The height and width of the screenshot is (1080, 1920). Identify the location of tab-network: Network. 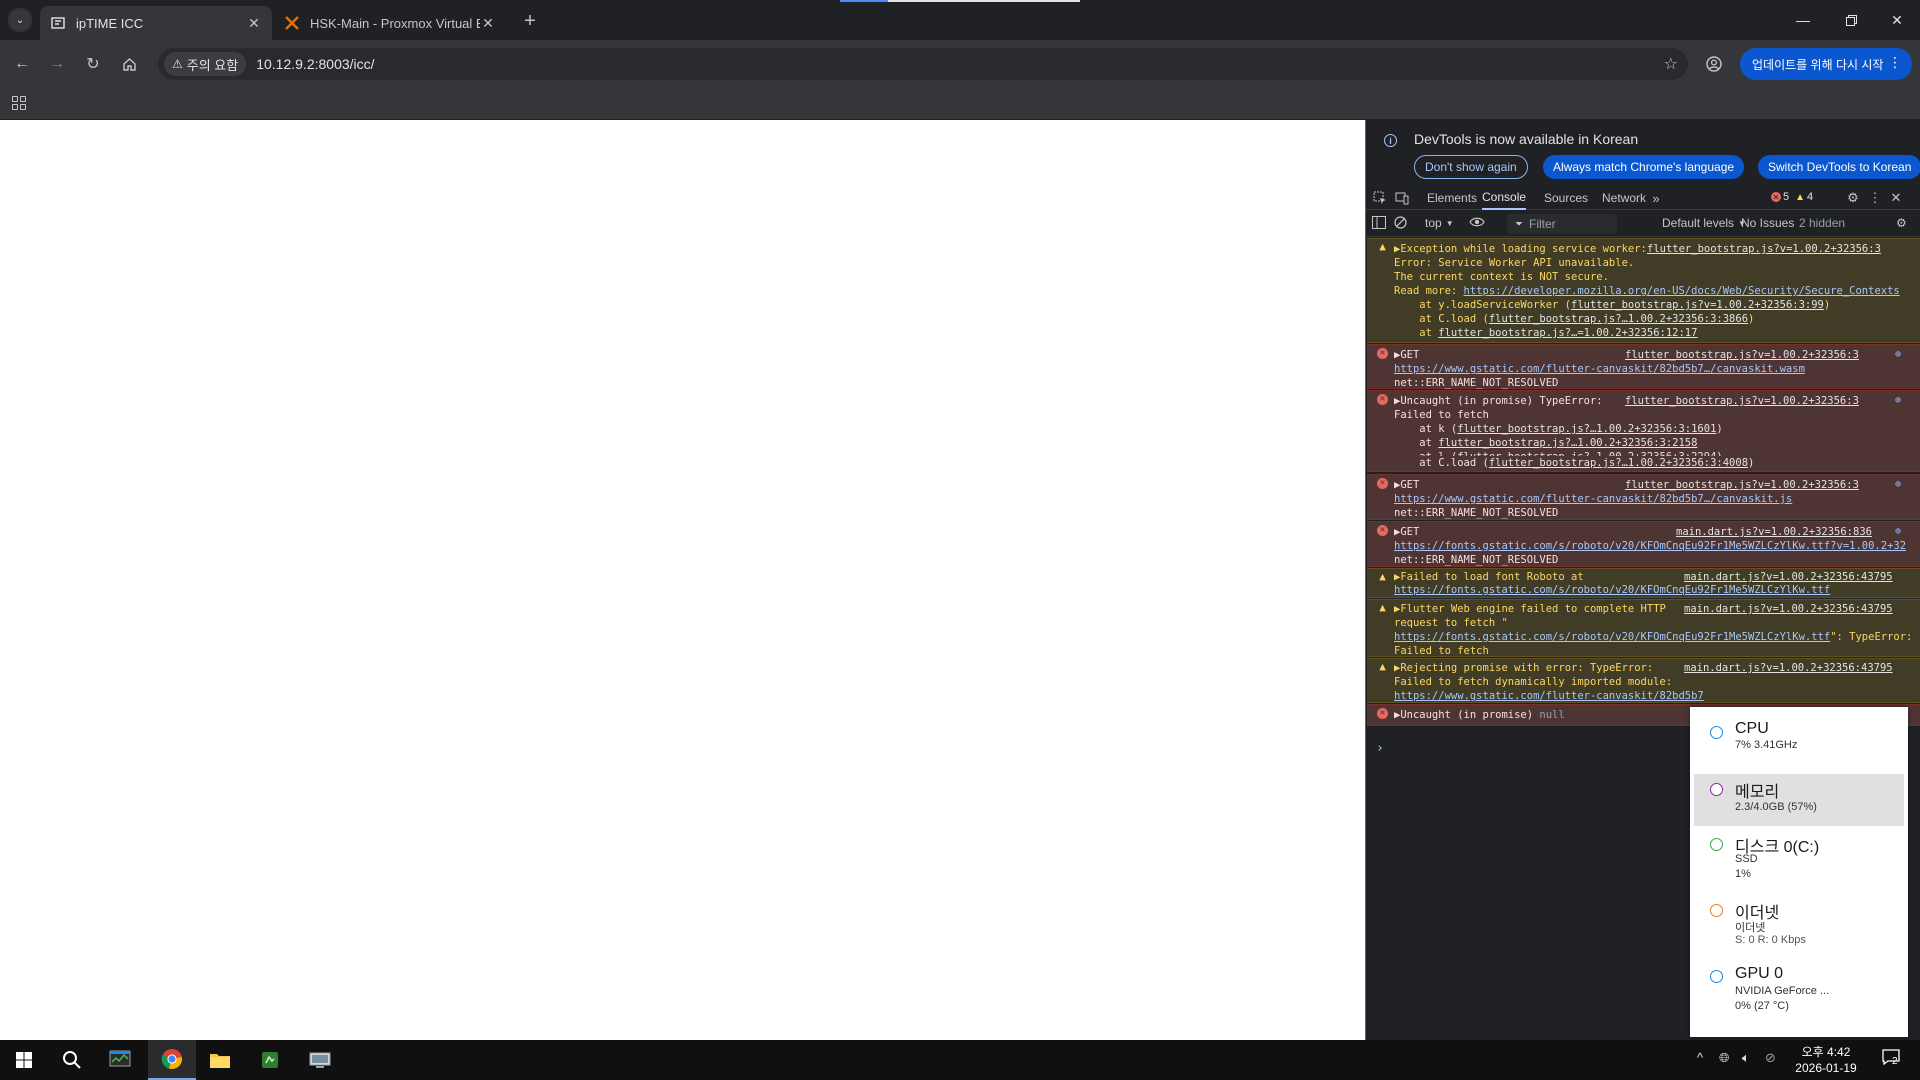
(1624, 198).